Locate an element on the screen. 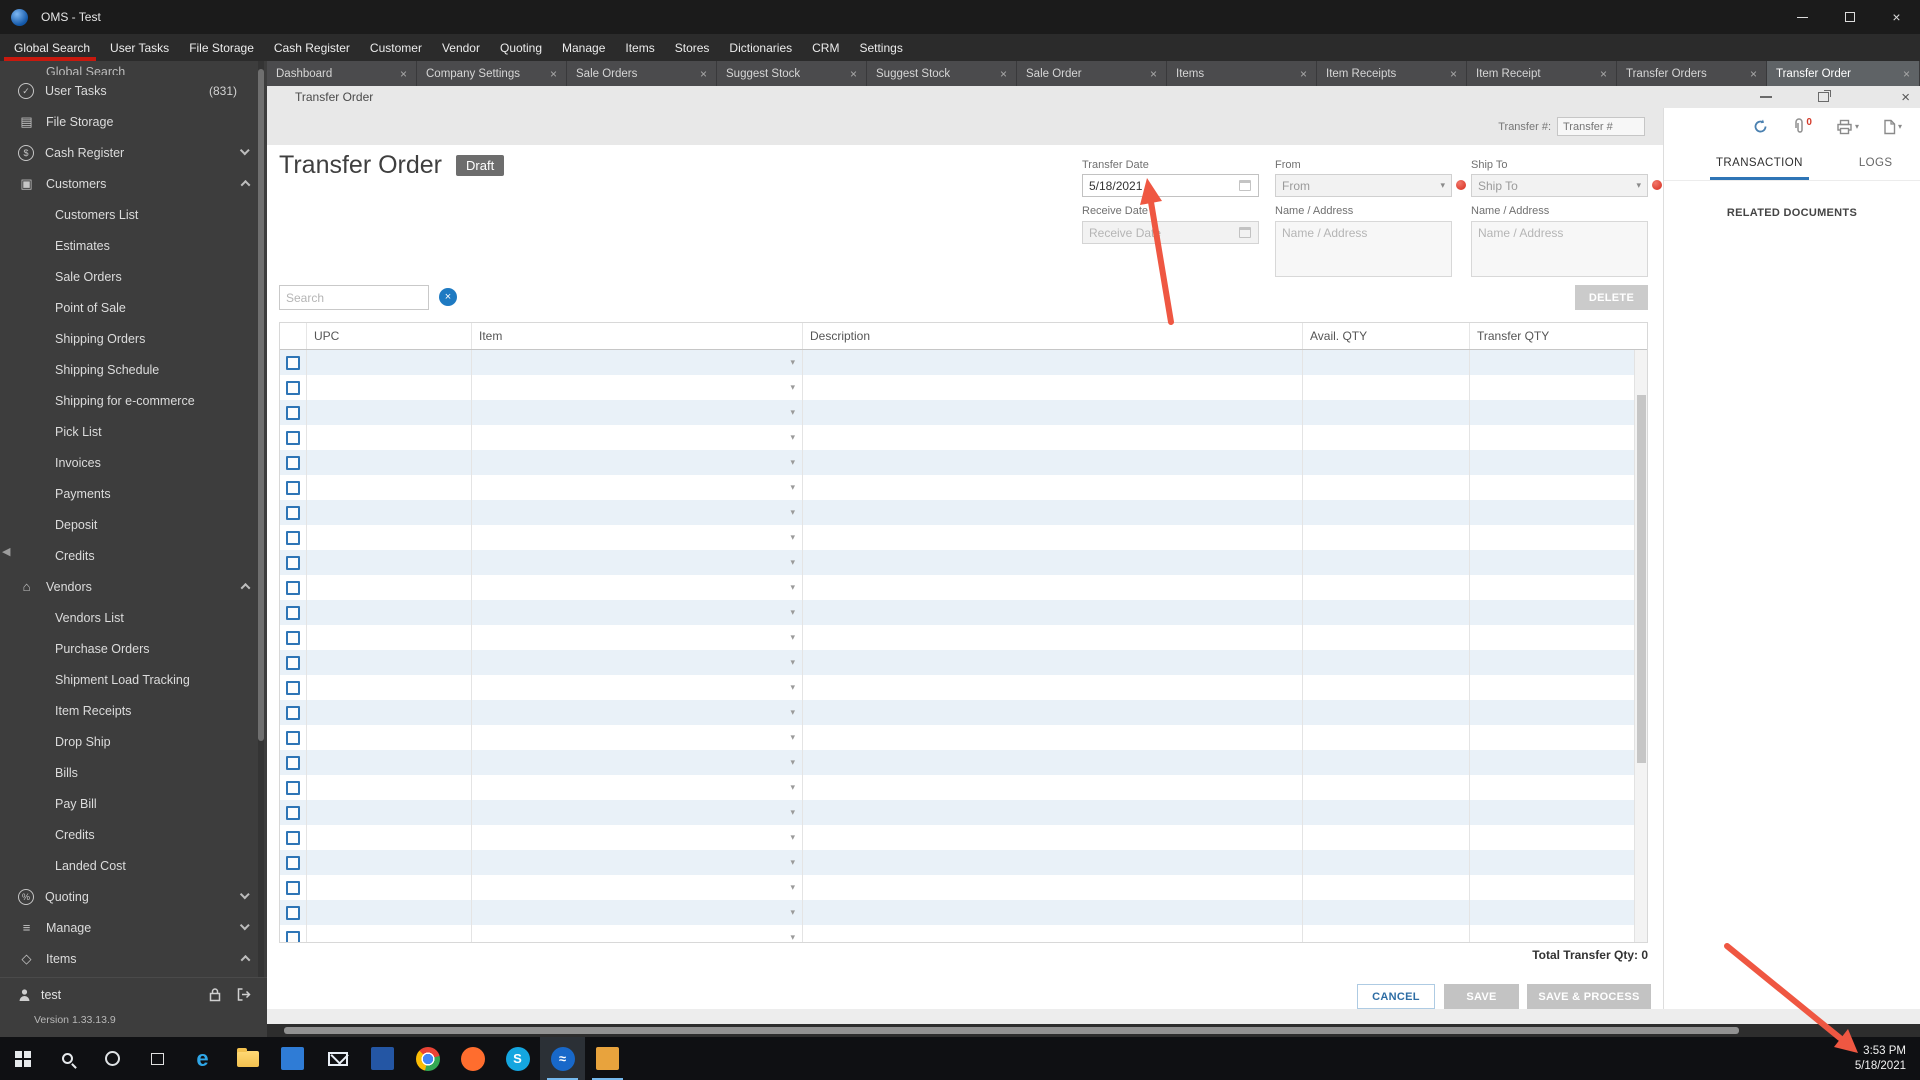  tab-suggest-stock: Suggest Stock × is located at coordinates (791, 73).